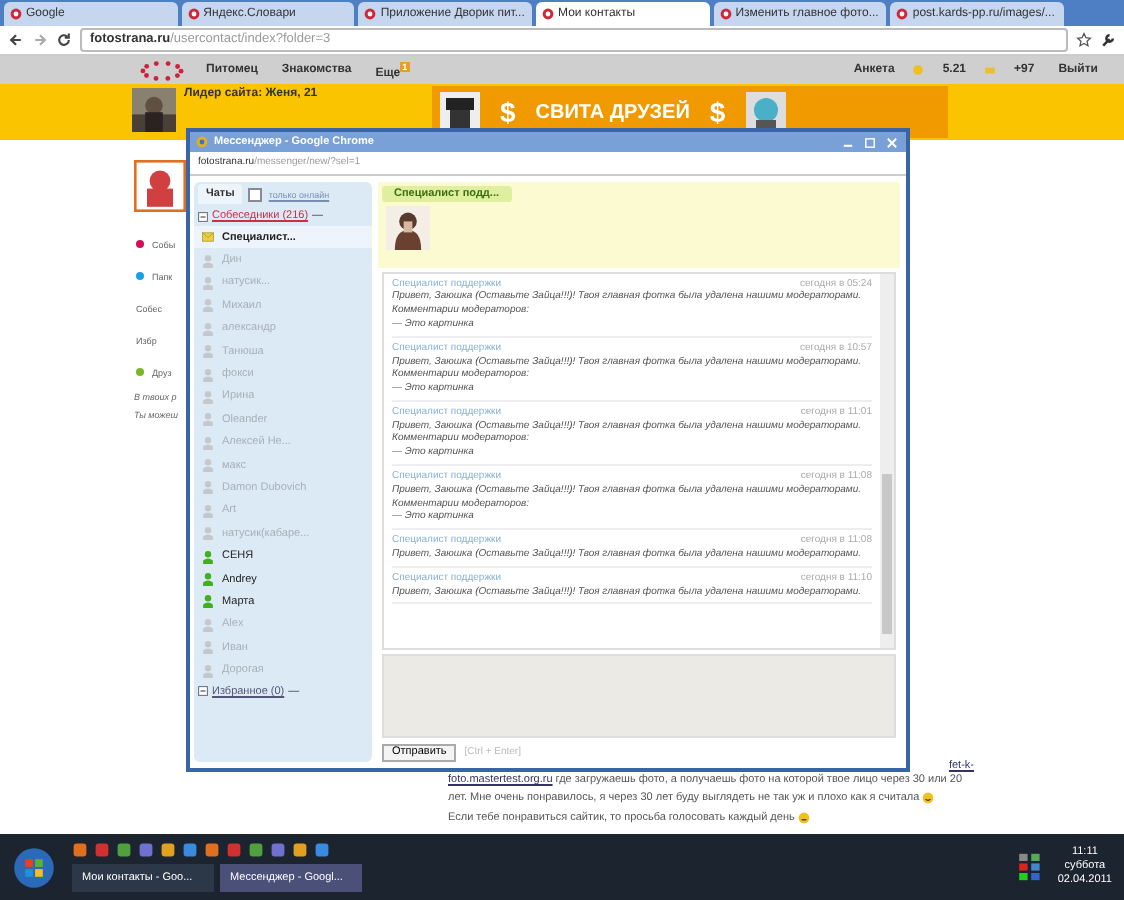 Image resolution: width=1124 pixels, height=900 pixels. Describe the element at coordinates (202, 142) in the screenshot. I see `chrome-icon` at that location.